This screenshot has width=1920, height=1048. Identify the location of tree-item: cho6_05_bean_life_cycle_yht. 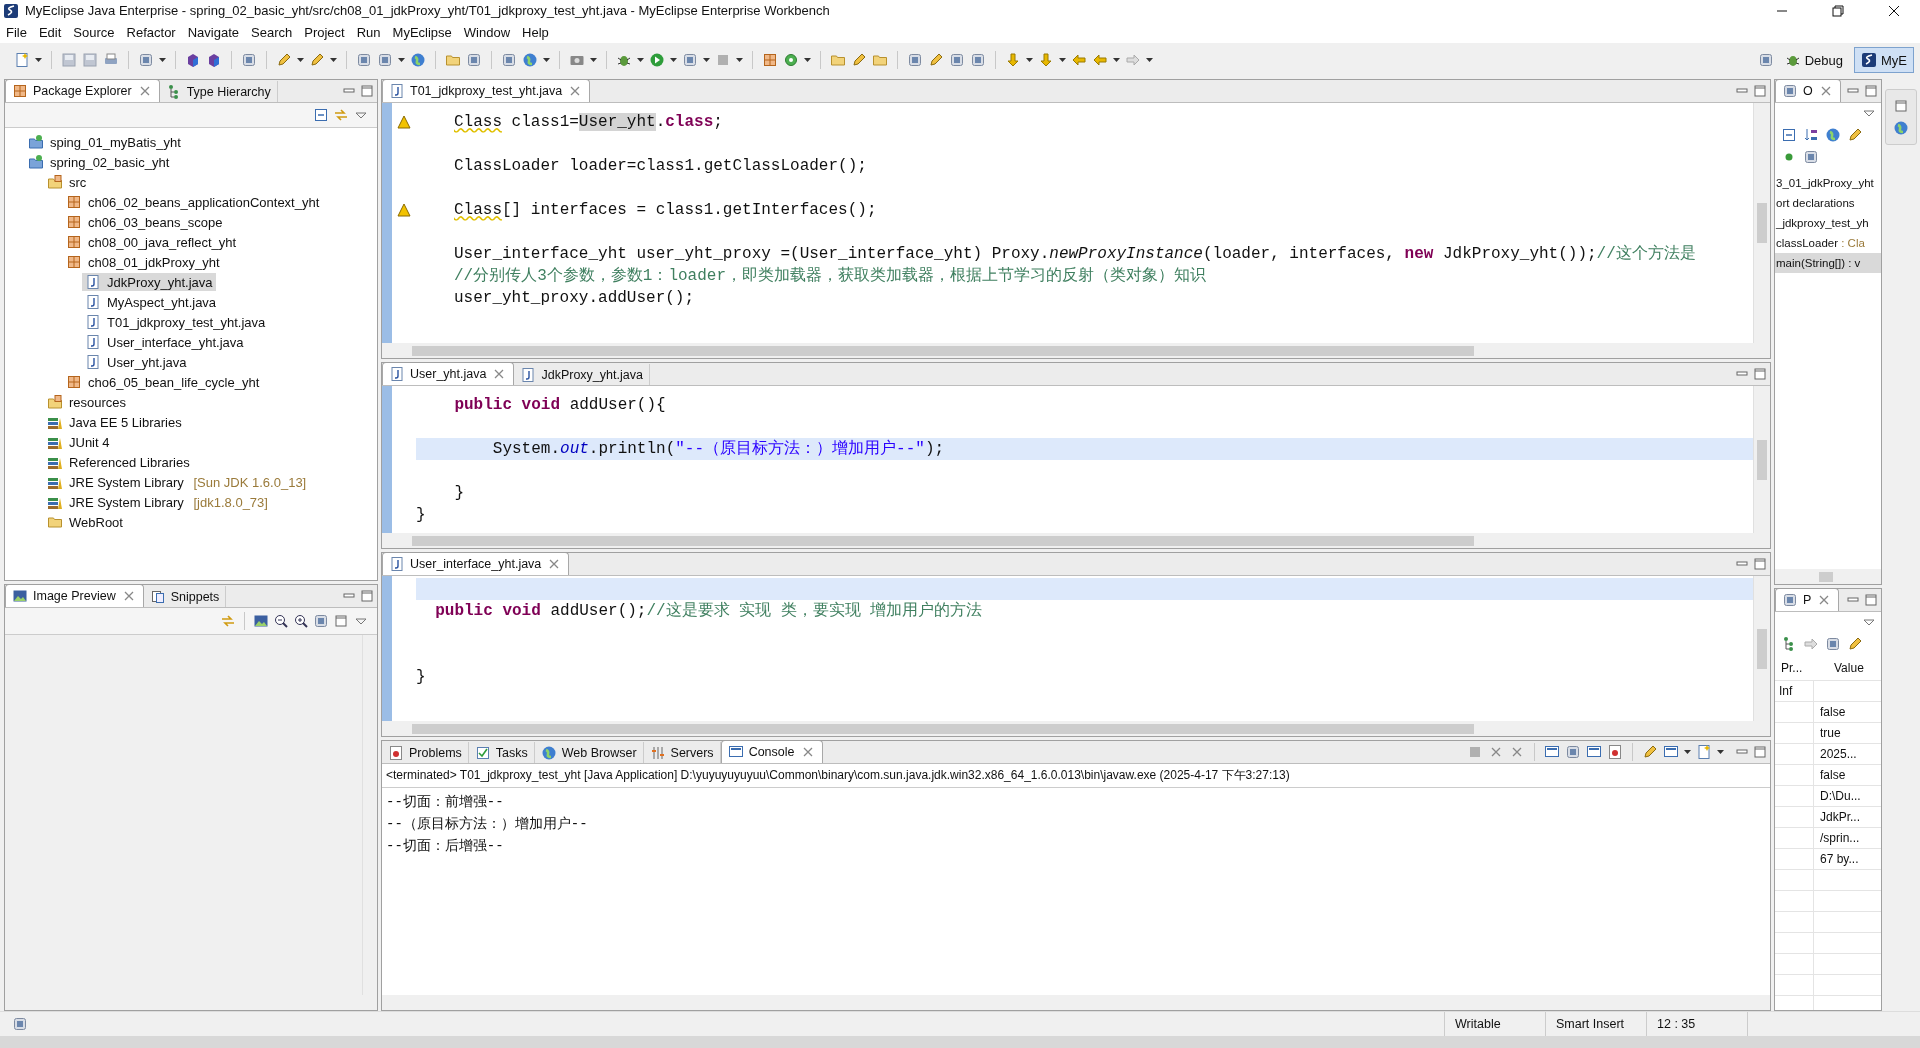
(163, 382).